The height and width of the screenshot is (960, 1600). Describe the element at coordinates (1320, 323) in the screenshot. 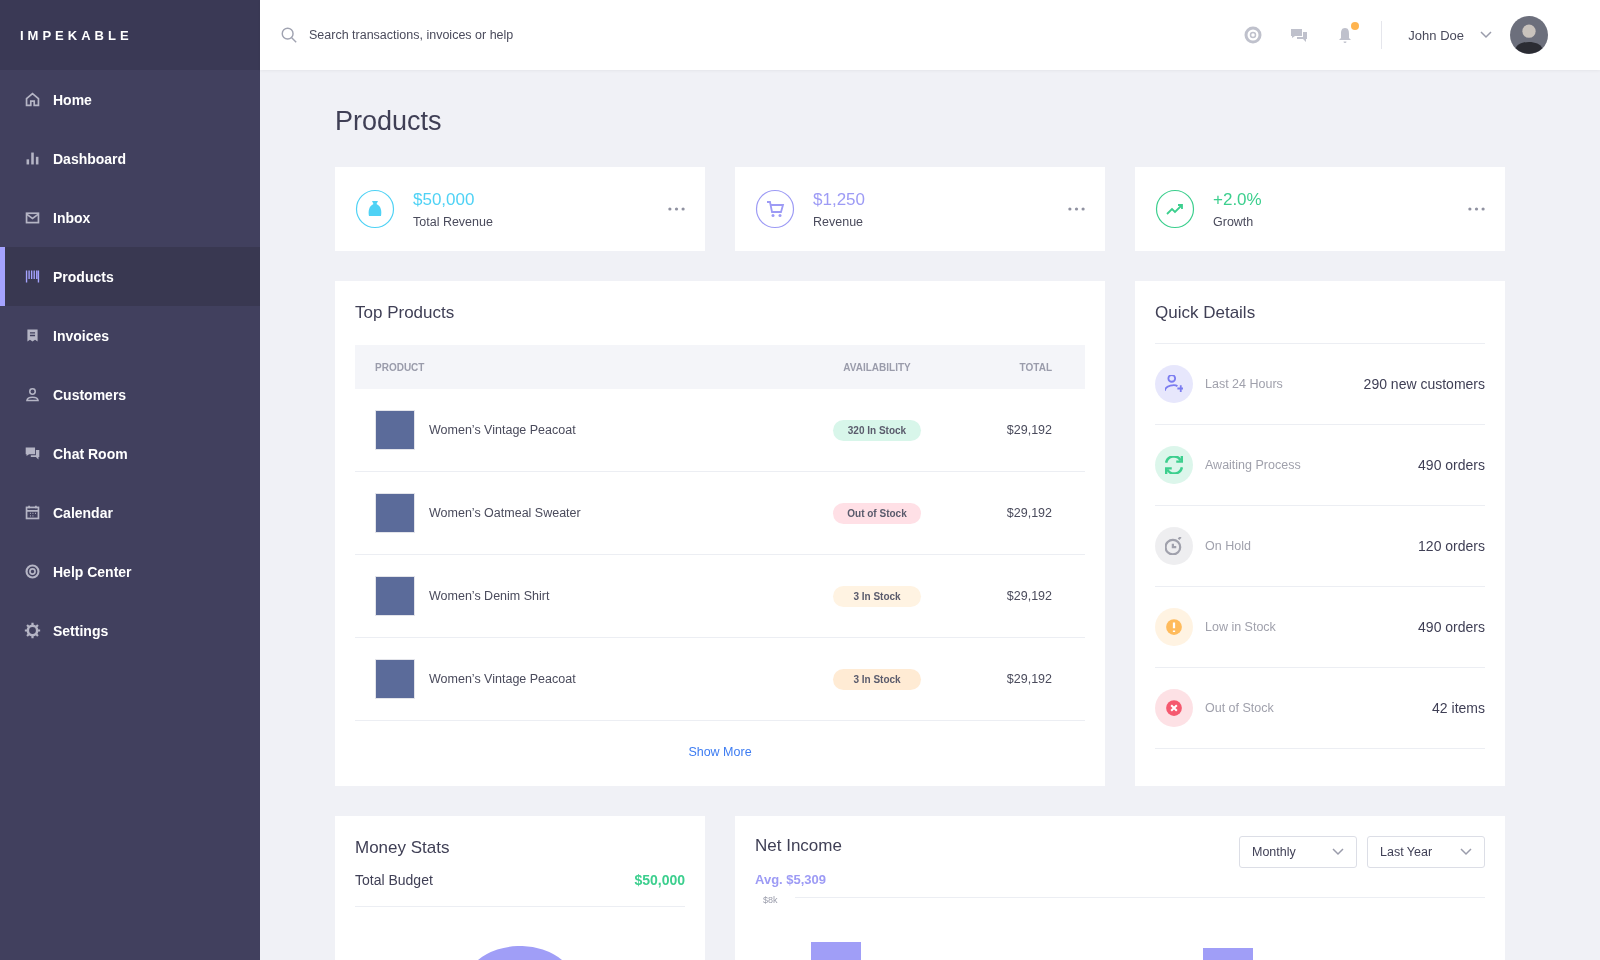

I see `card-title: Quick Details` at that location.